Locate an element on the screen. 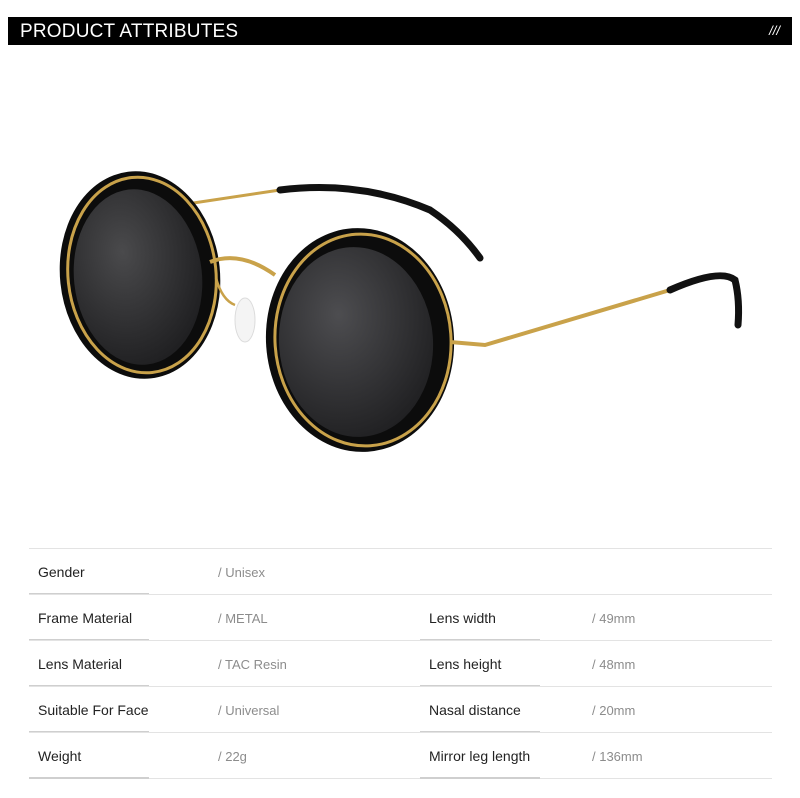  spec-value: / 20mm is located at coordinates (614, 710).